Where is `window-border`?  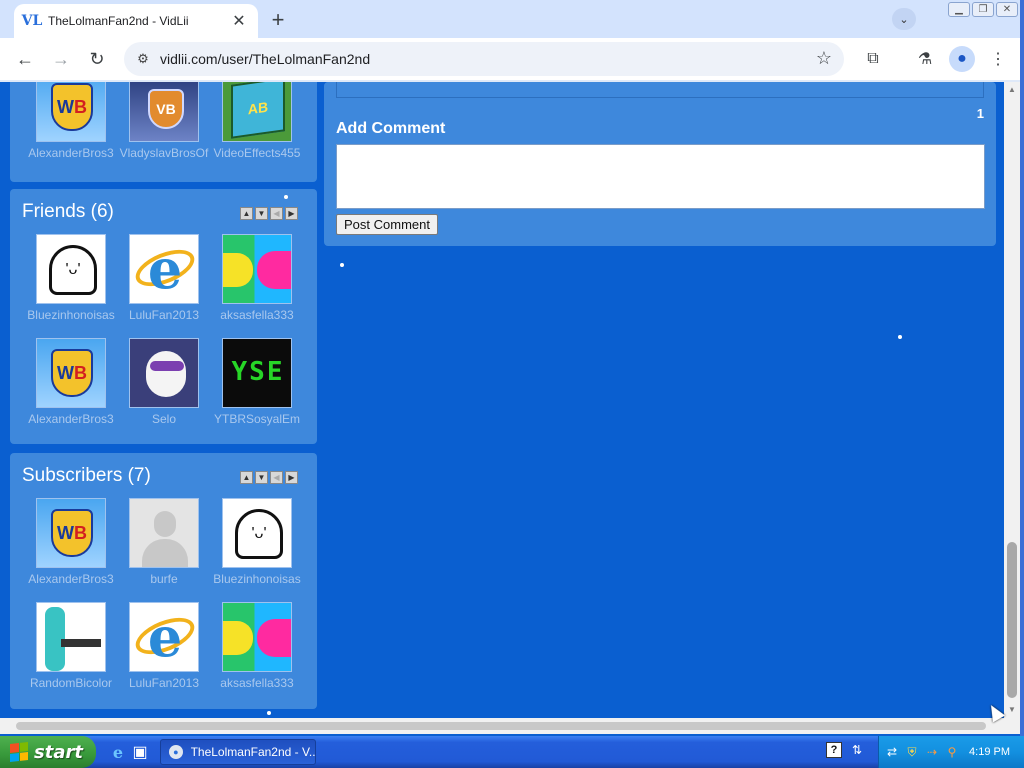
window-border is located at coordinates (1022, 368).